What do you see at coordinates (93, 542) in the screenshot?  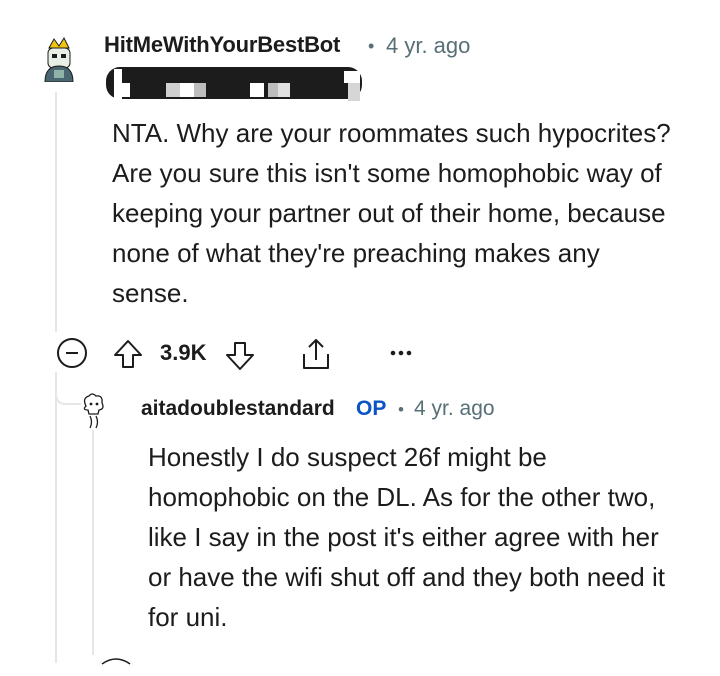 I see `thread-line-reply` at bounding box center [93, 542].